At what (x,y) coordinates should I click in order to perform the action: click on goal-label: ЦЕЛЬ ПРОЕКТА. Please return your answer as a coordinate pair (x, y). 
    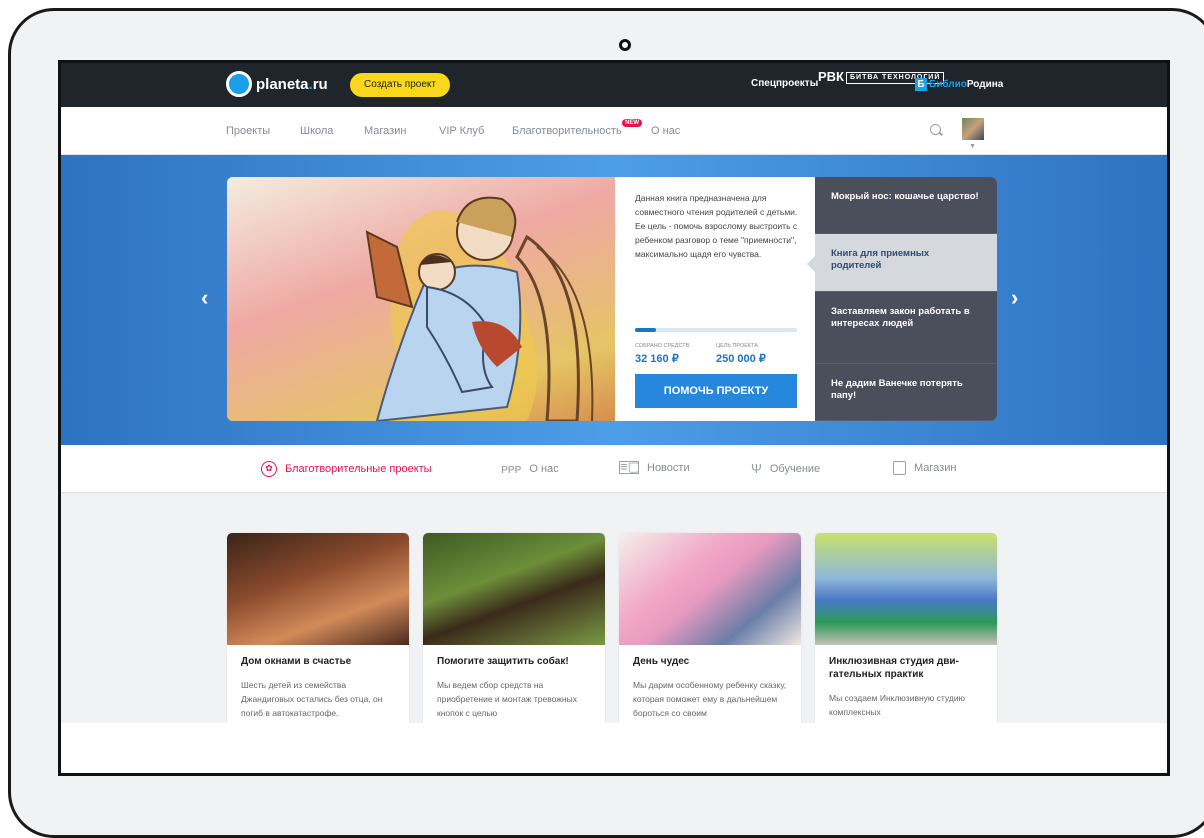
    Looking at the image, I should click on (737, 346).